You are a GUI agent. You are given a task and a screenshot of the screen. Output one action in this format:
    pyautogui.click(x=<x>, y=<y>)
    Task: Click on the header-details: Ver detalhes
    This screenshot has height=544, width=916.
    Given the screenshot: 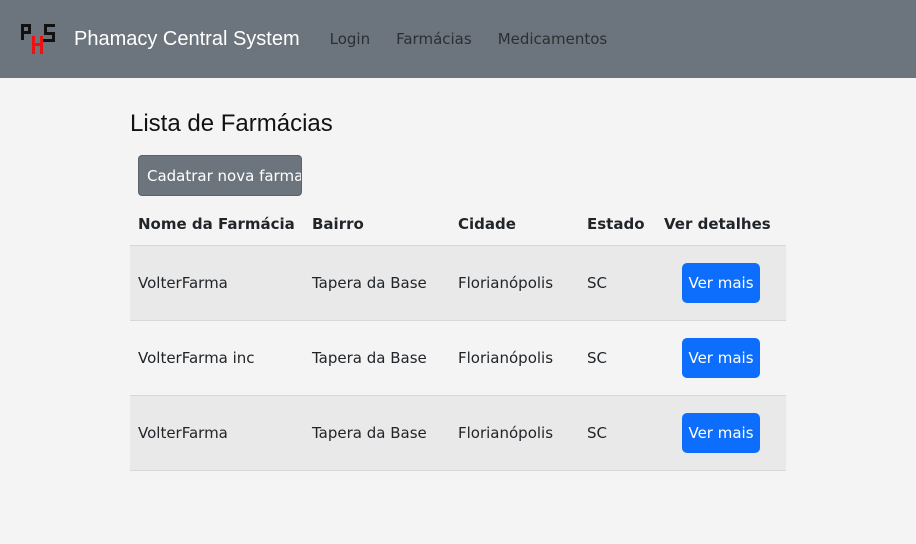 What is the action you would take?
    pyautogui.click(x=721, y=225)
    